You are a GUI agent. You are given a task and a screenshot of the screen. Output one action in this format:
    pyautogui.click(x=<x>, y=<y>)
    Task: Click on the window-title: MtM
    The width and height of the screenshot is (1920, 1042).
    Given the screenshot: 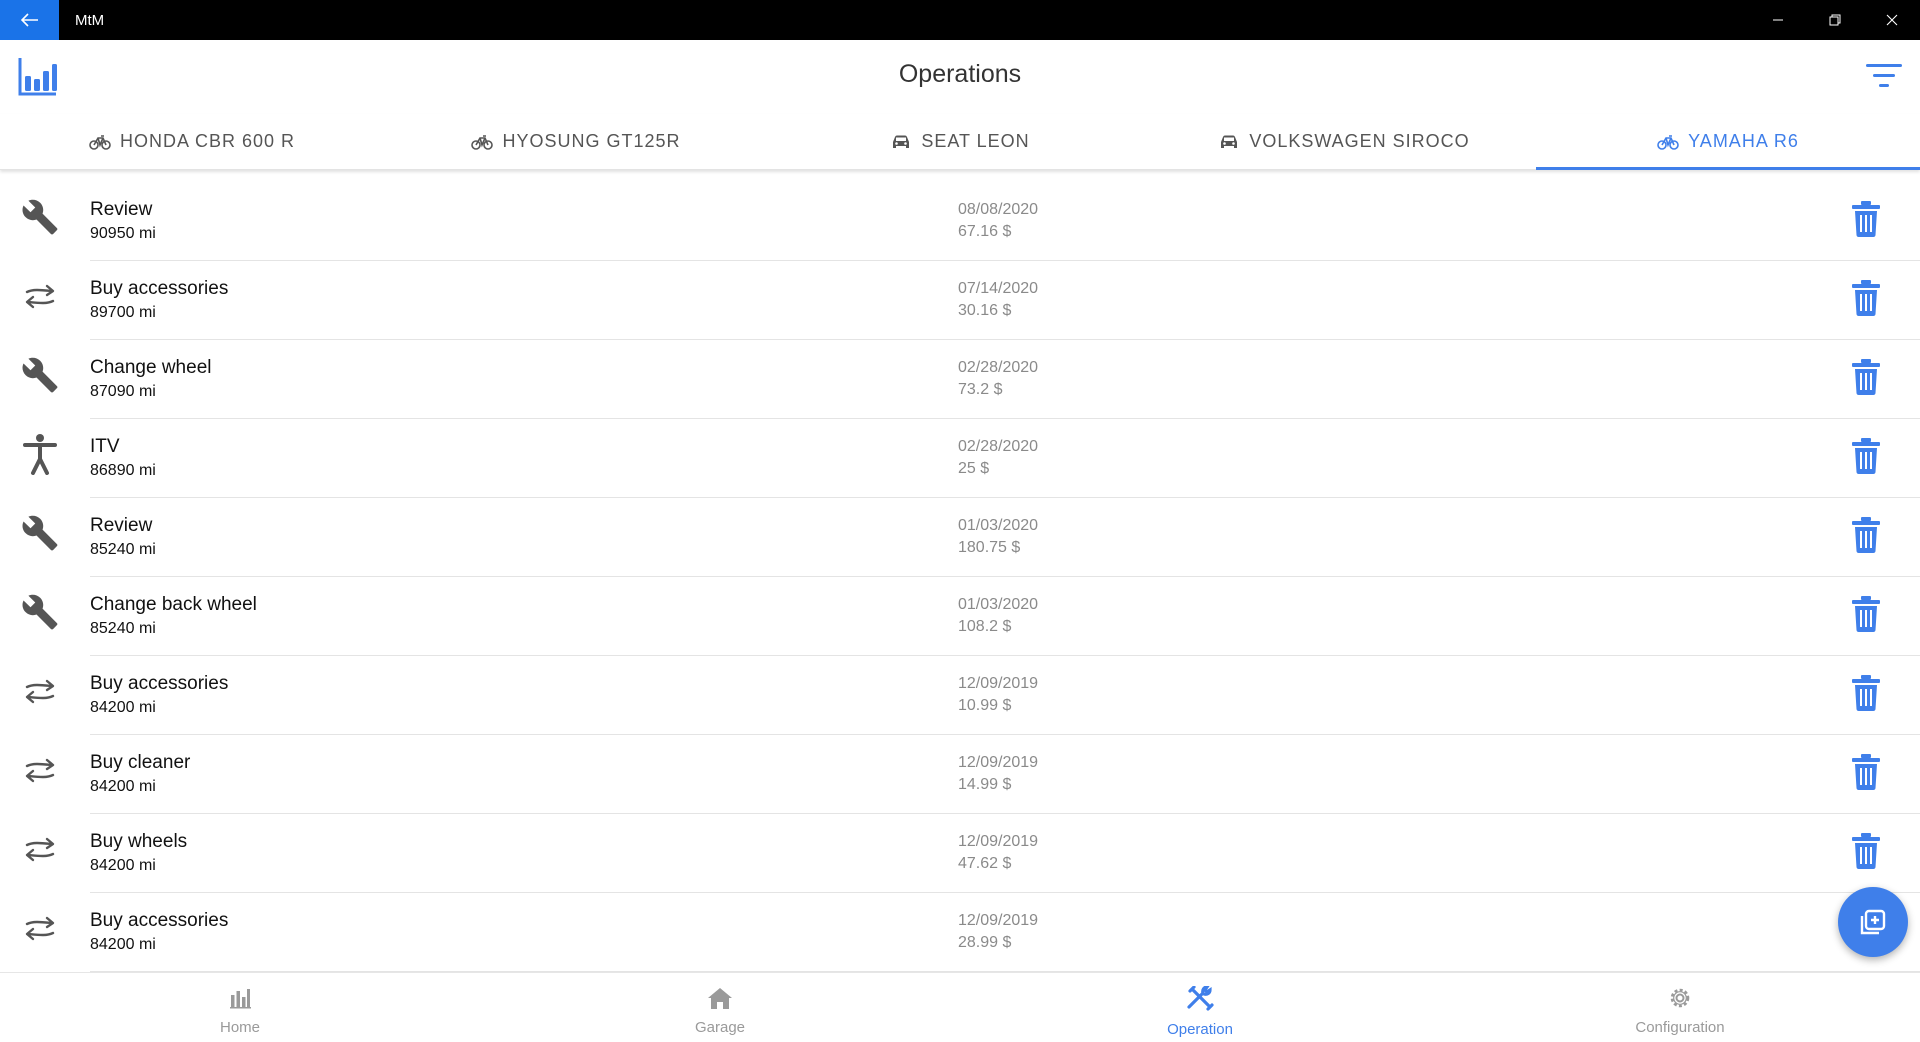 What is the action you would take?
    pyautogui.click(x=90, y=20)
    